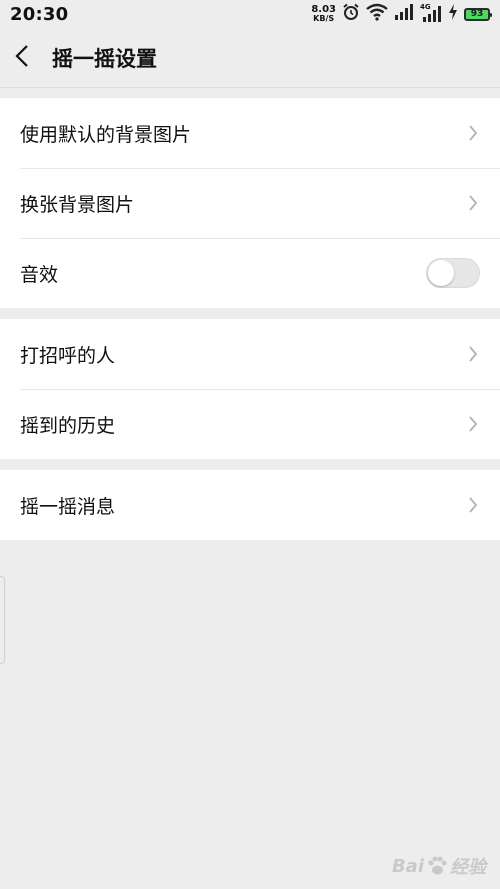  What do you see at coordinates (441, 273) in the screenshot?
I see `toggle-knob` at bounding box center [441, 273].